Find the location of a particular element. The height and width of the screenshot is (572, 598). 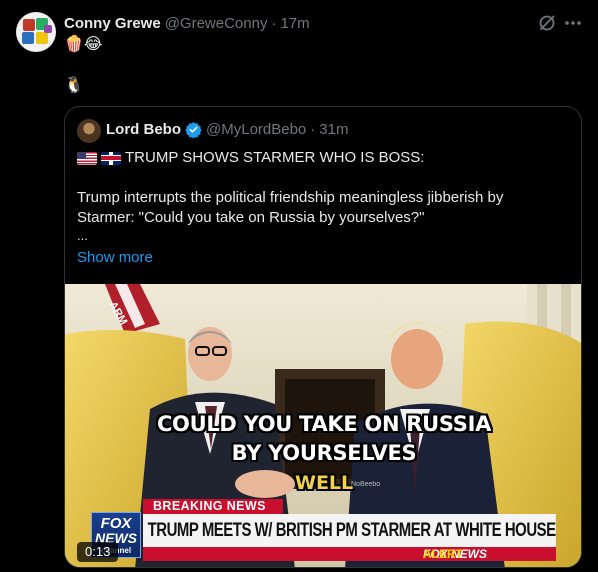

quoted-author-name: Lord Bebo is located at coordinates (143, 129).